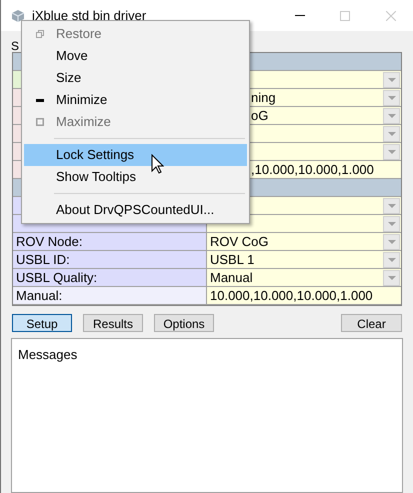 Image resolution: width=413 pixels, height=493 pixels. What do you see at coordinates (135, 56) in the screenshot?
I see `menu-item: Move` at bounding box center [135, 56].